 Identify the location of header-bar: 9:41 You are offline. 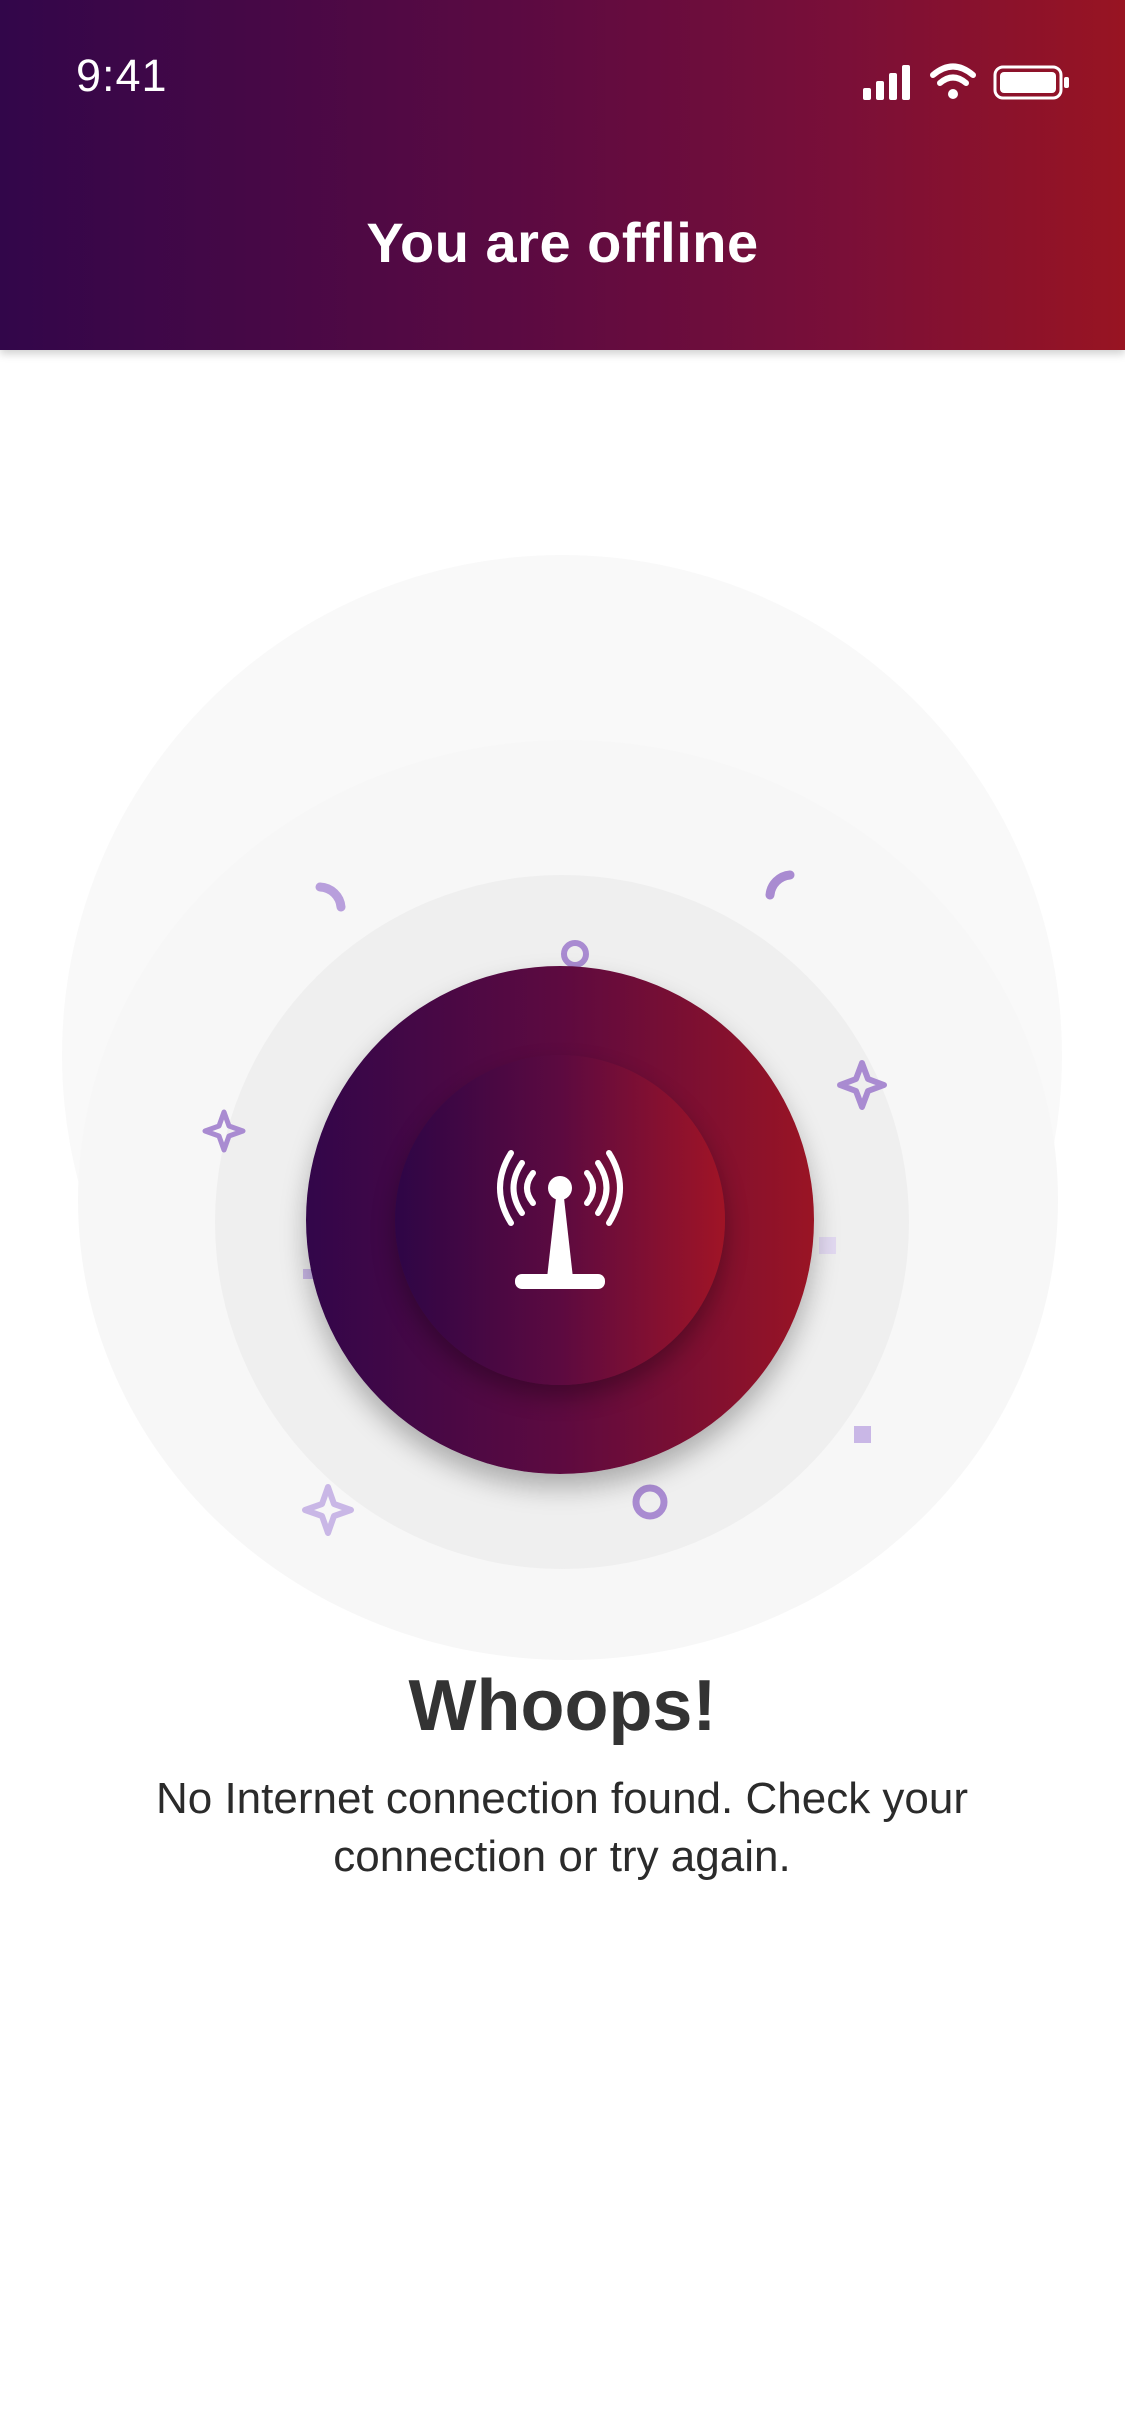
(562, 175).